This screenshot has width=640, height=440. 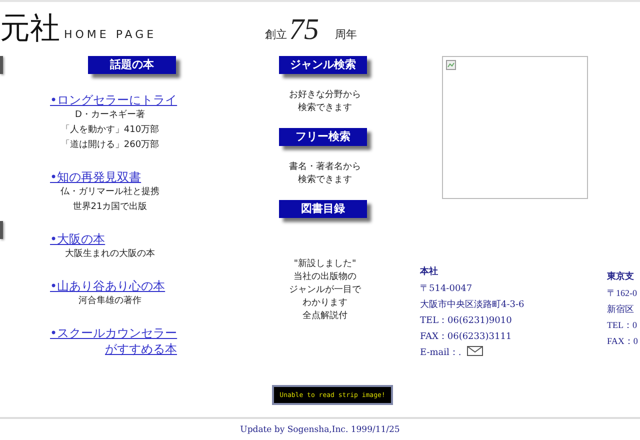 I want to click on book-note: 河合隼雄の著作, so click(x=110, y=301).